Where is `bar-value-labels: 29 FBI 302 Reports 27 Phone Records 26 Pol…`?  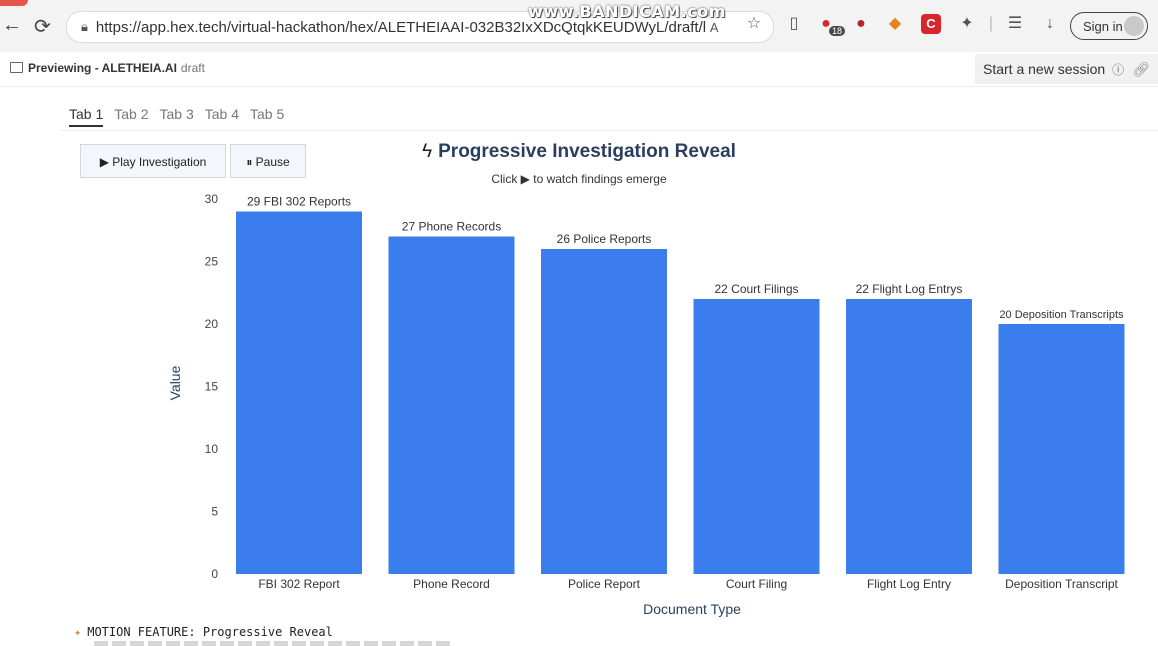
bar-value-labels: 29 FBI 302 Reports 27 Phone Records 26 Pol… is located at coordinates (685, 258).